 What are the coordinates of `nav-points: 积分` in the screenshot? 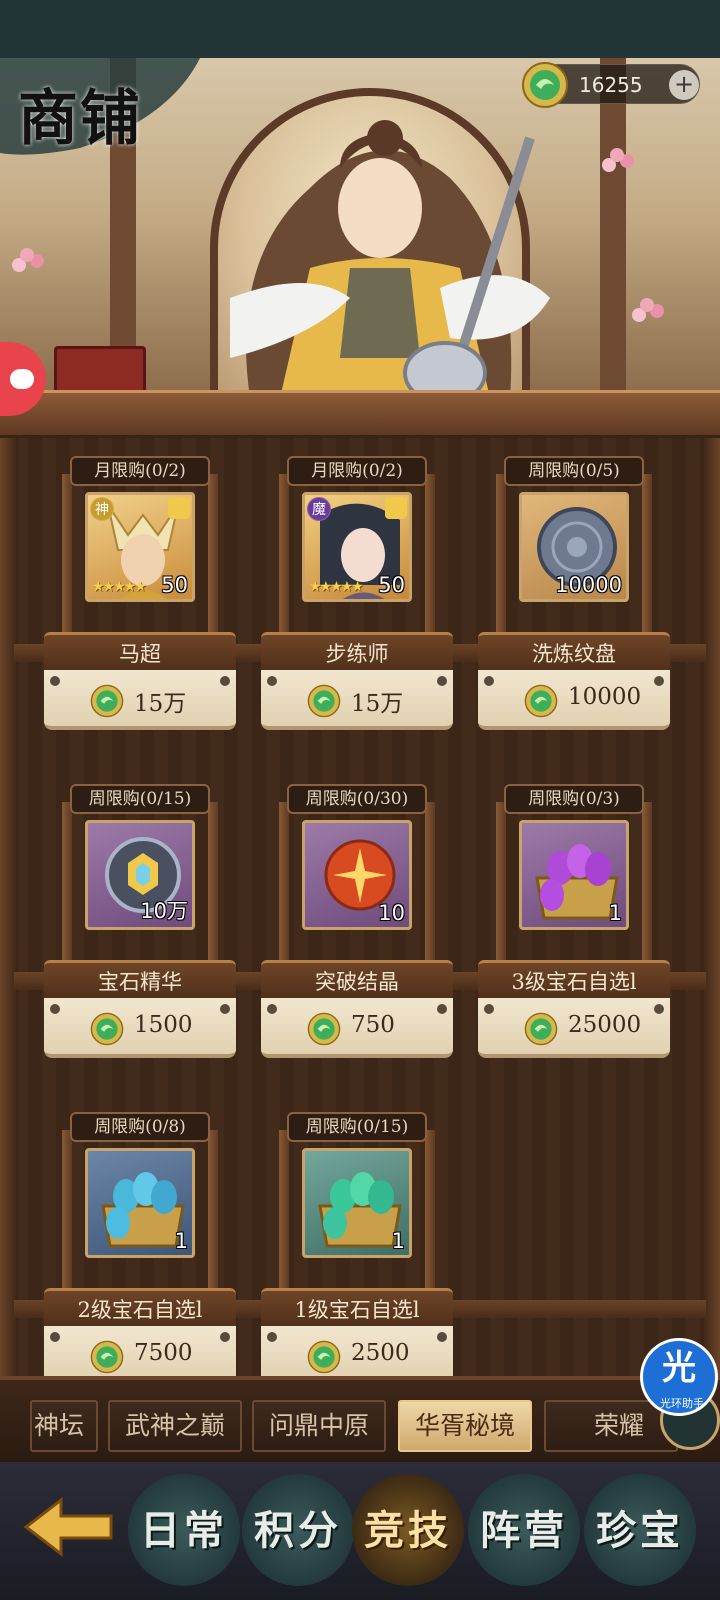 It's located at (298, 1530).